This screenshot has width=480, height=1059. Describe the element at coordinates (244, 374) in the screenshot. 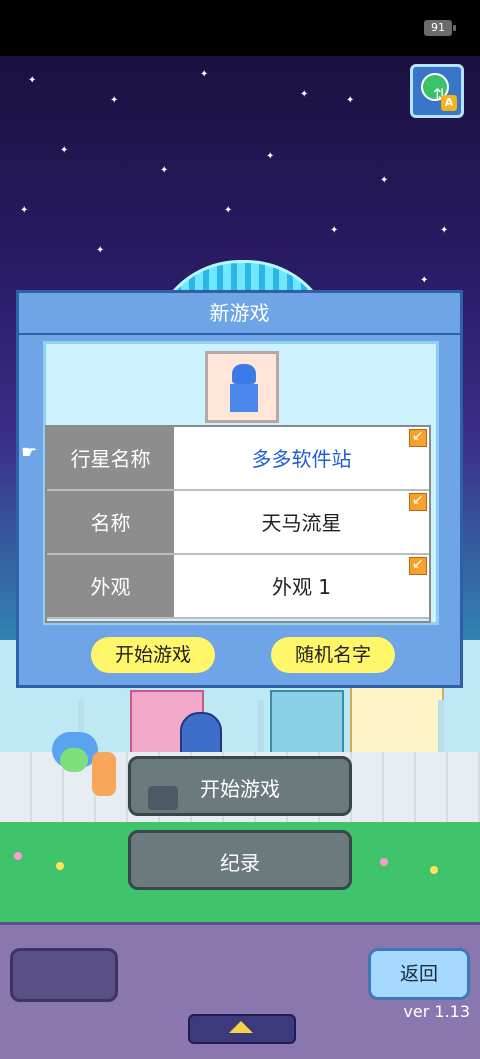

I see `avatar-helmet` at that location.